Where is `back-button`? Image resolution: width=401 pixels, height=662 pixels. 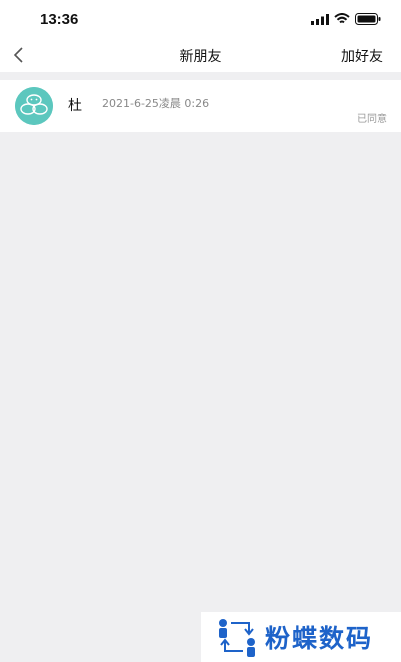 back-button is located at coordinates (18, 55).